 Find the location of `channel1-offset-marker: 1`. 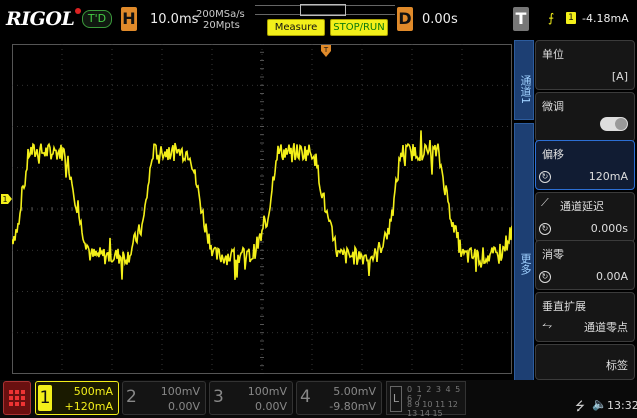

channel1-offset-marker: 1 is located at coordinates (6, 199).